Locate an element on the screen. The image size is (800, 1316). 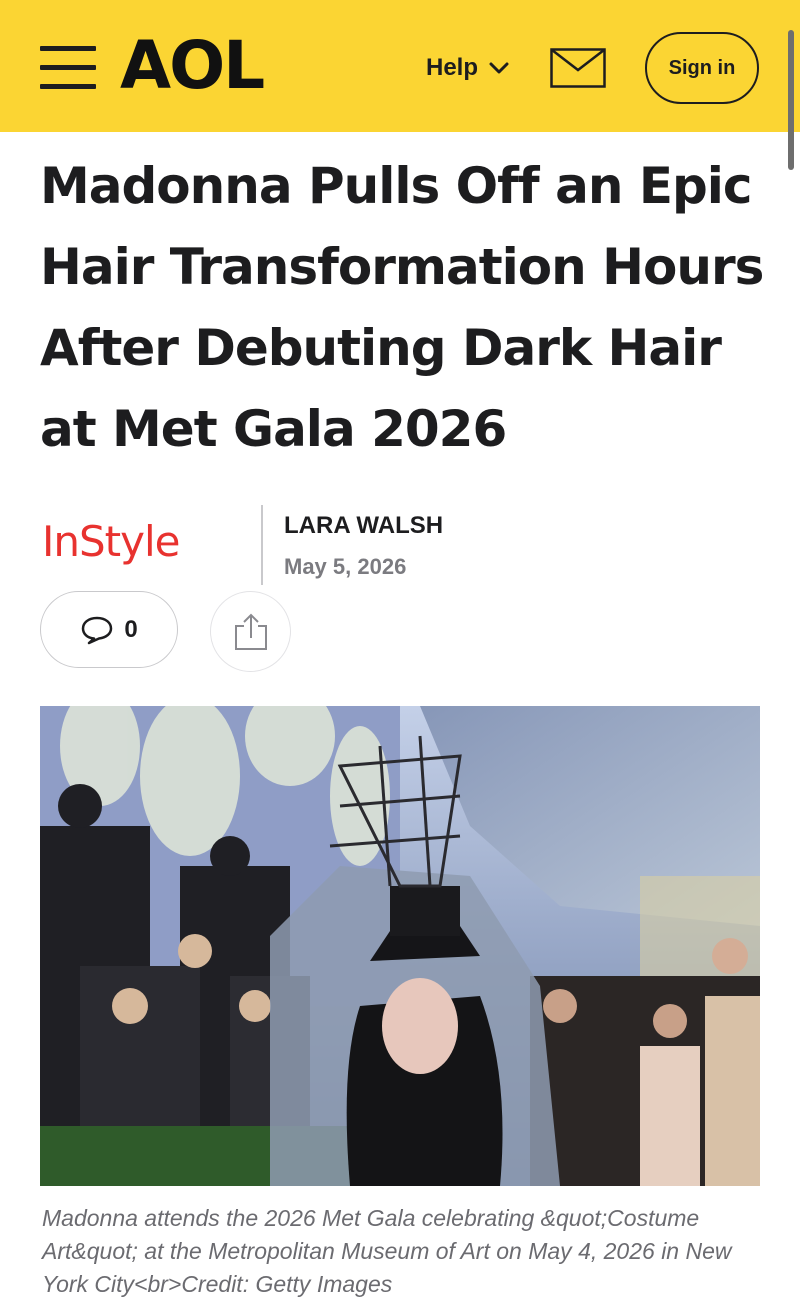
help-dropdown: Help is located at coordinates (468, 68).